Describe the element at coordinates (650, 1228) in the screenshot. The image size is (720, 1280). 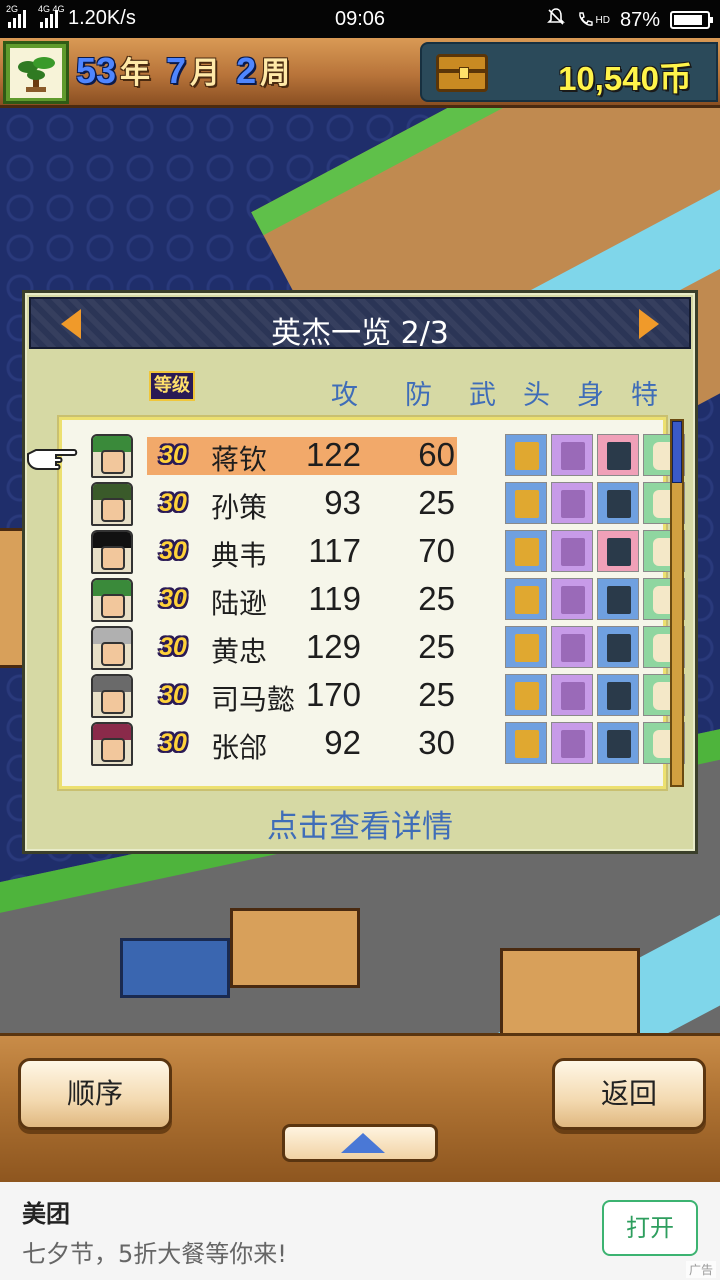
I see `ad-open-button: 打开` at that location.